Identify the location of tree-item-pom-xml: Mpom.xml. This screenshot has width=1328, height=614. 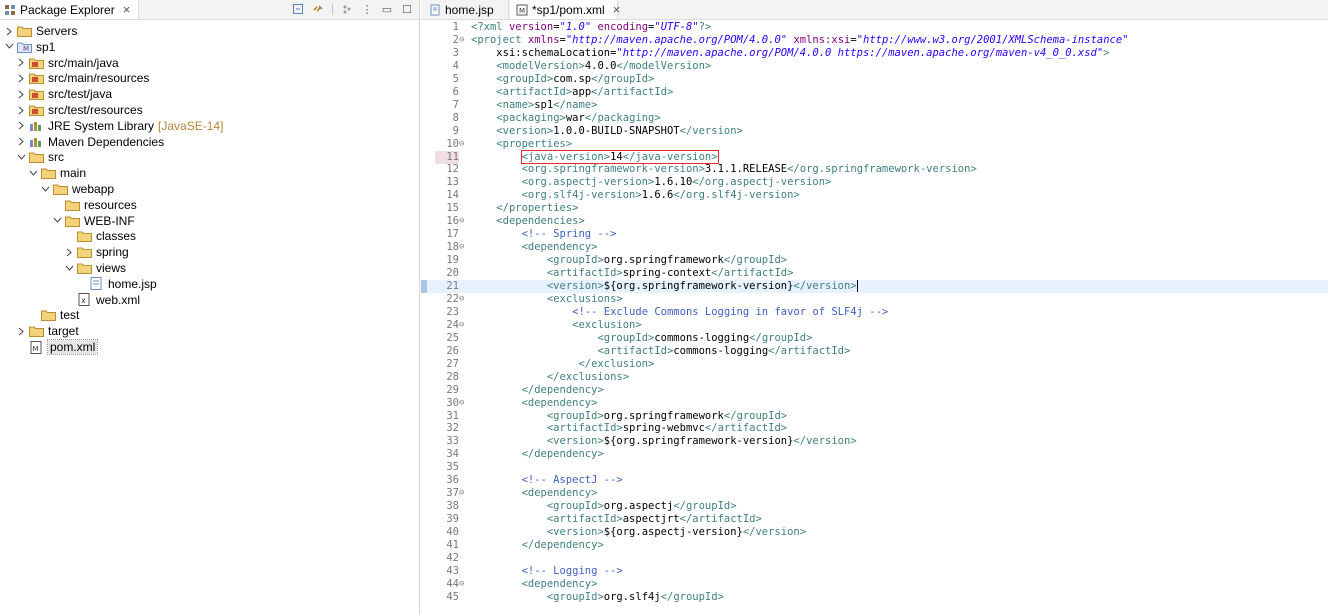
(57, 347).